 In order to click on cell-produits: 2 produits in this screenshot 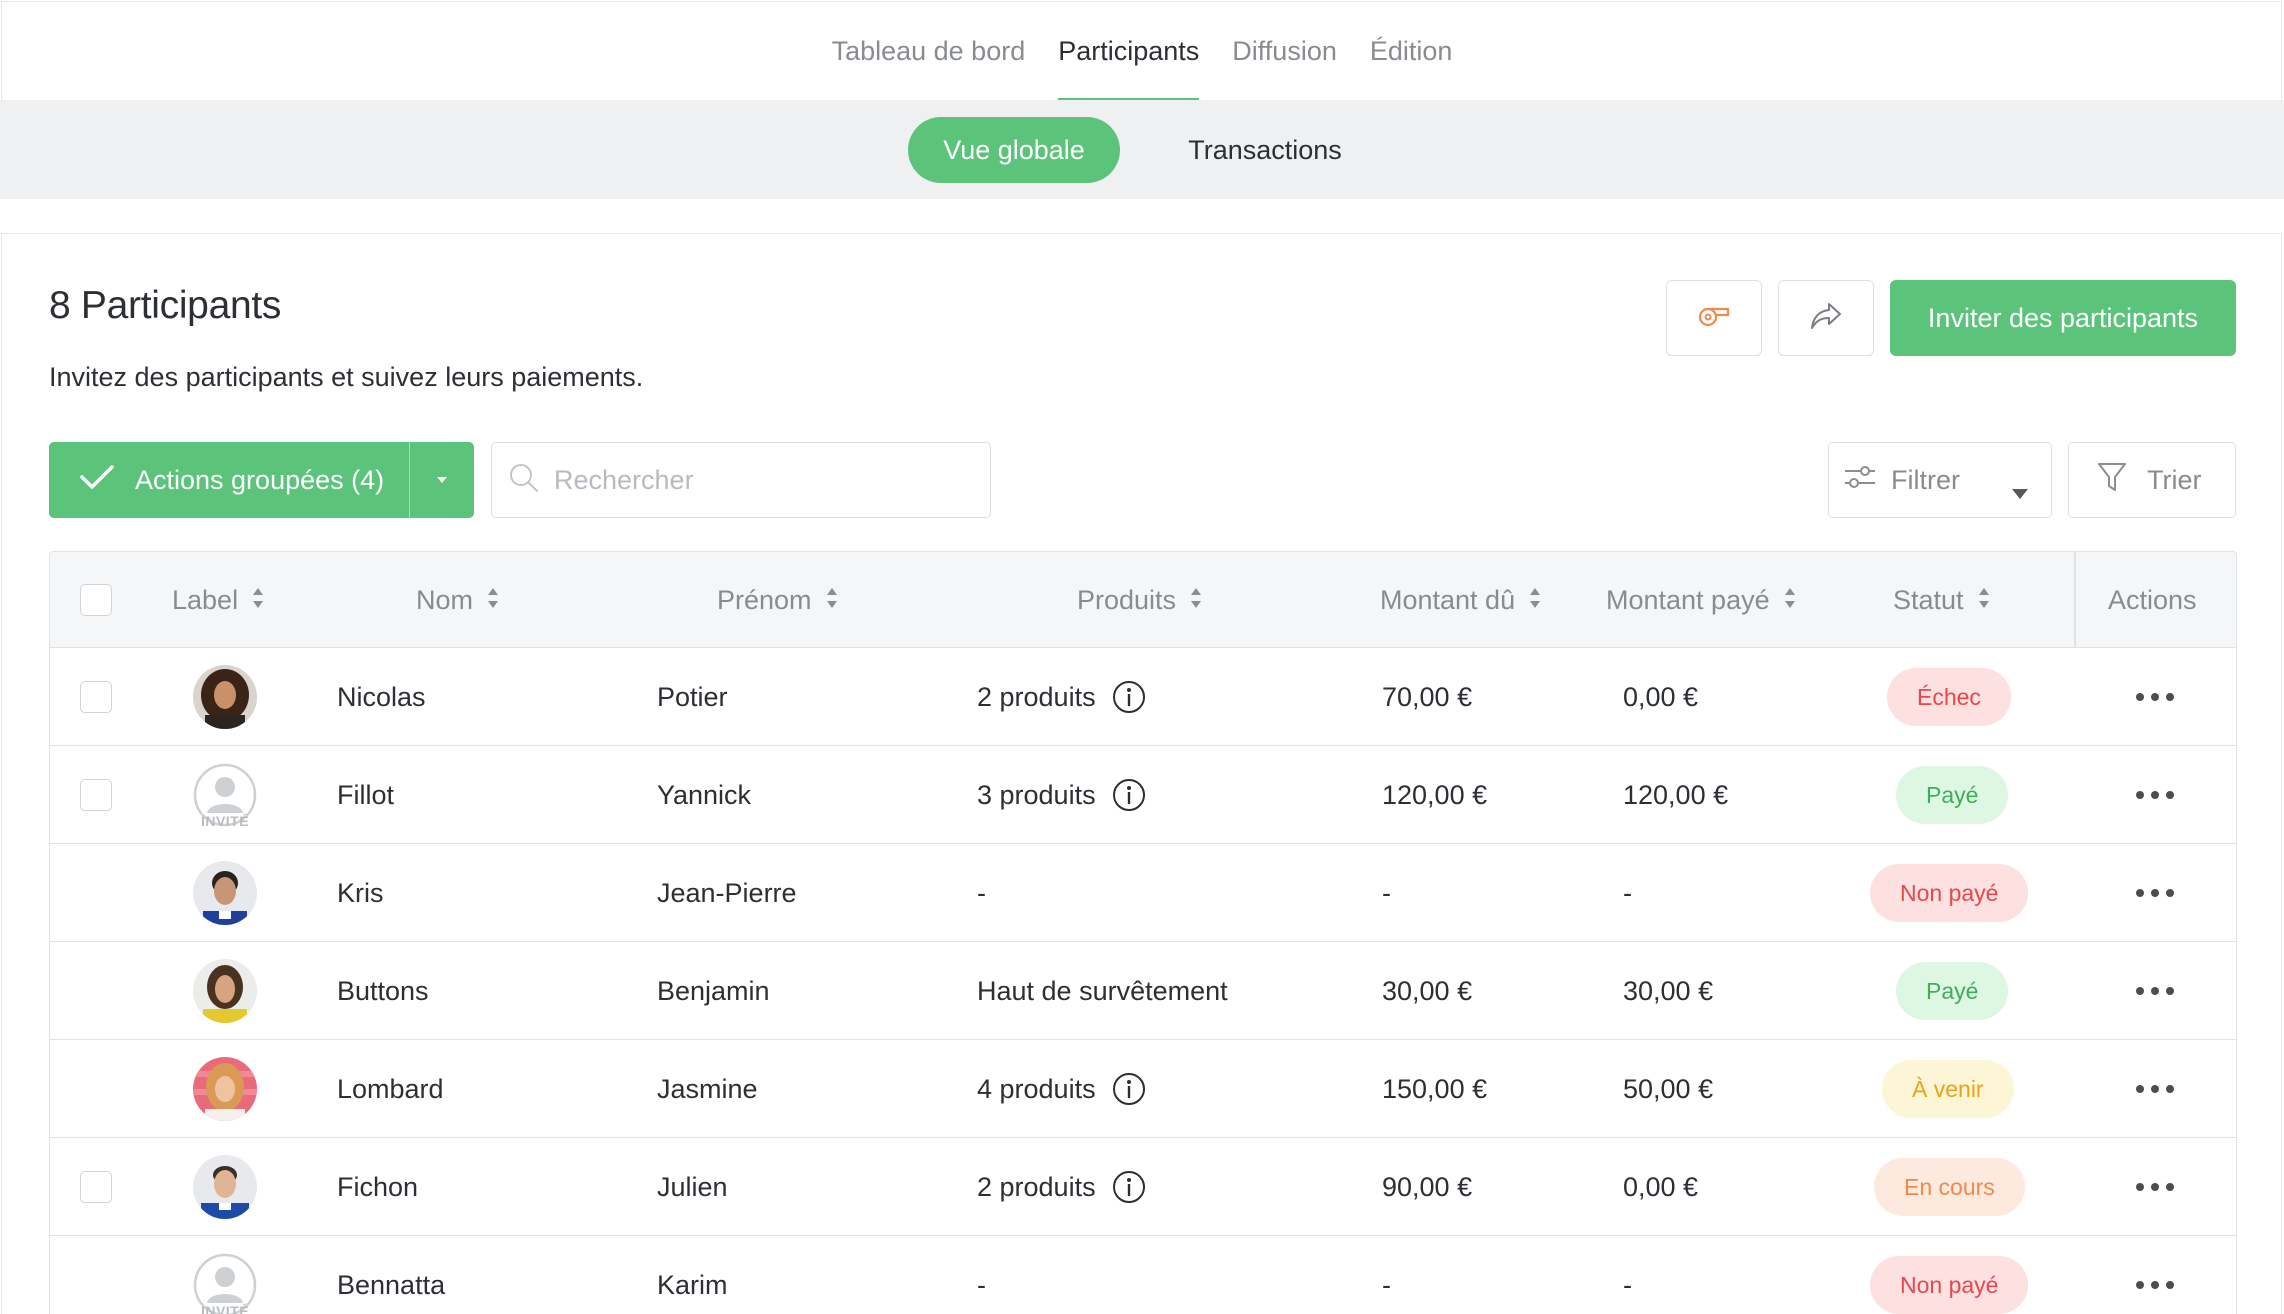, I will do `click(1061, 1187)`.